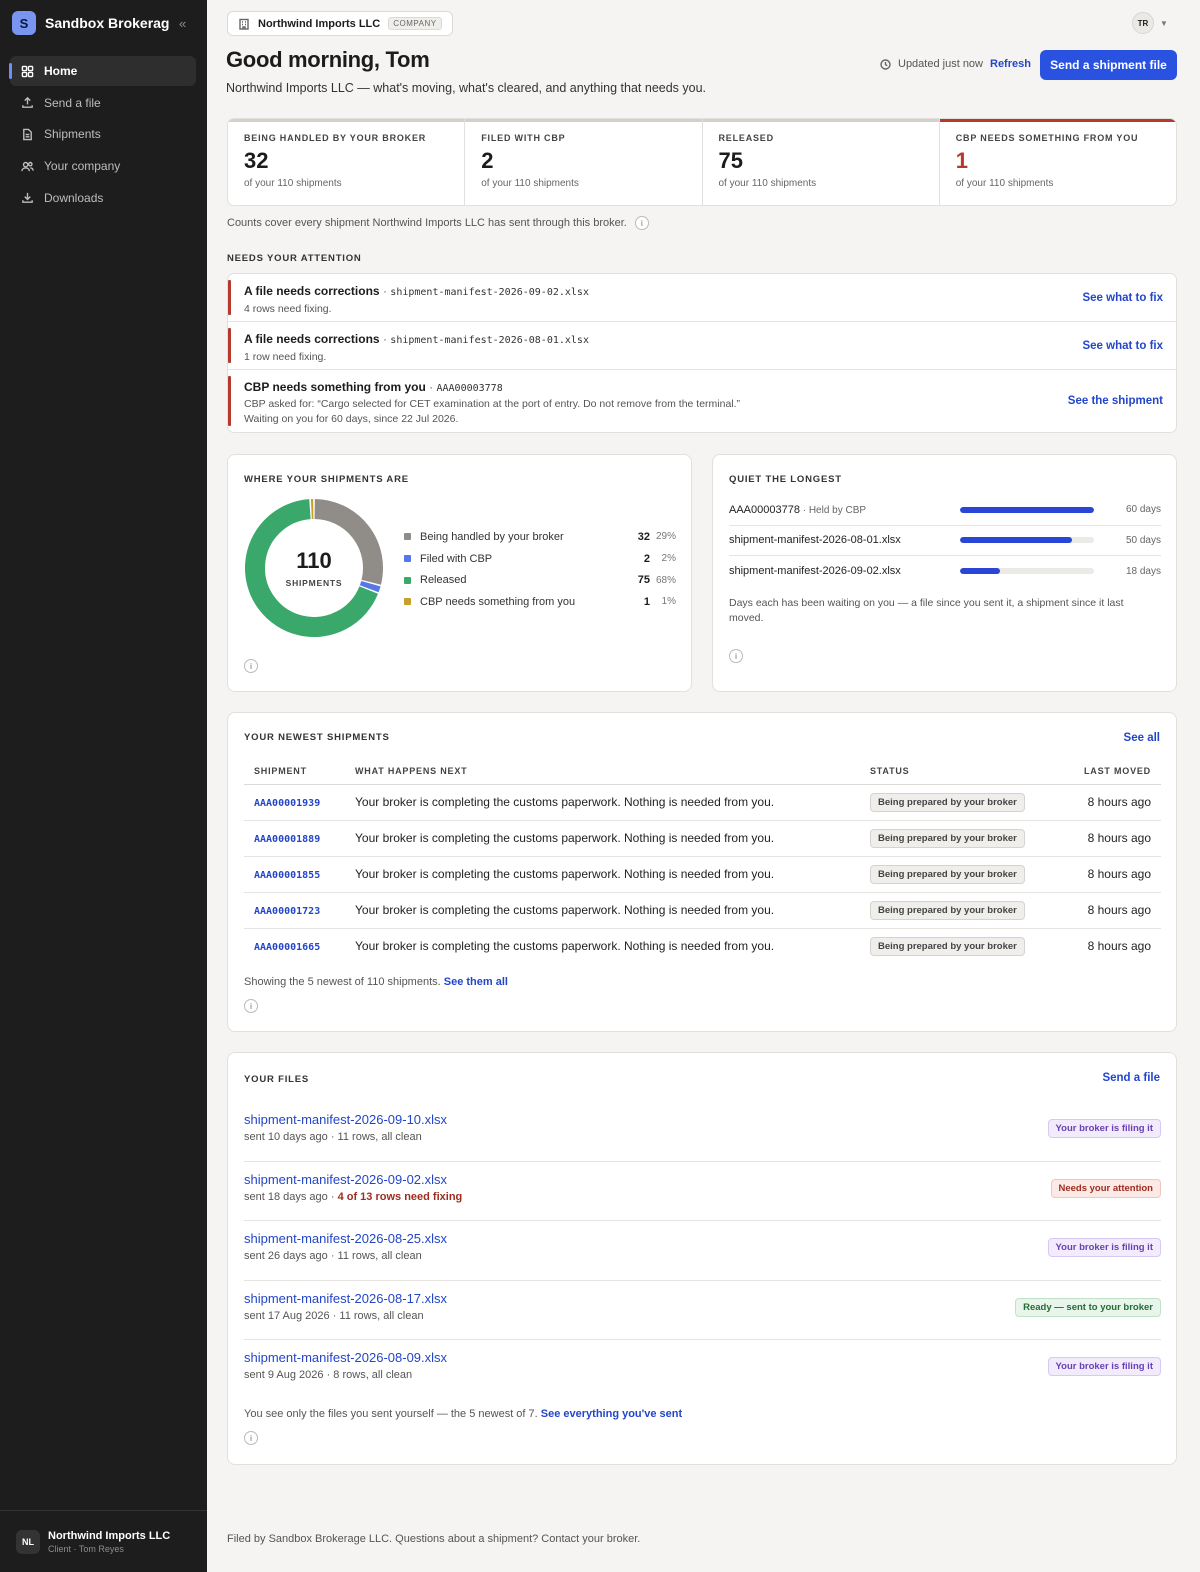 This screenshot has height=1572, width=1200. Describe the element at coordinates (1105, 771) in the screenshot. I see `column-header: LAST MOVED` at that location.